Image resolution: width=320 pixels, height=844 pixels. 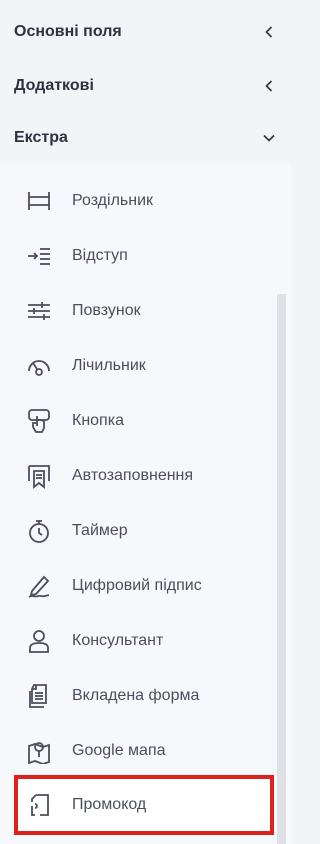 I want to click on hand-pointer-icon, so click(x=39, y=421).